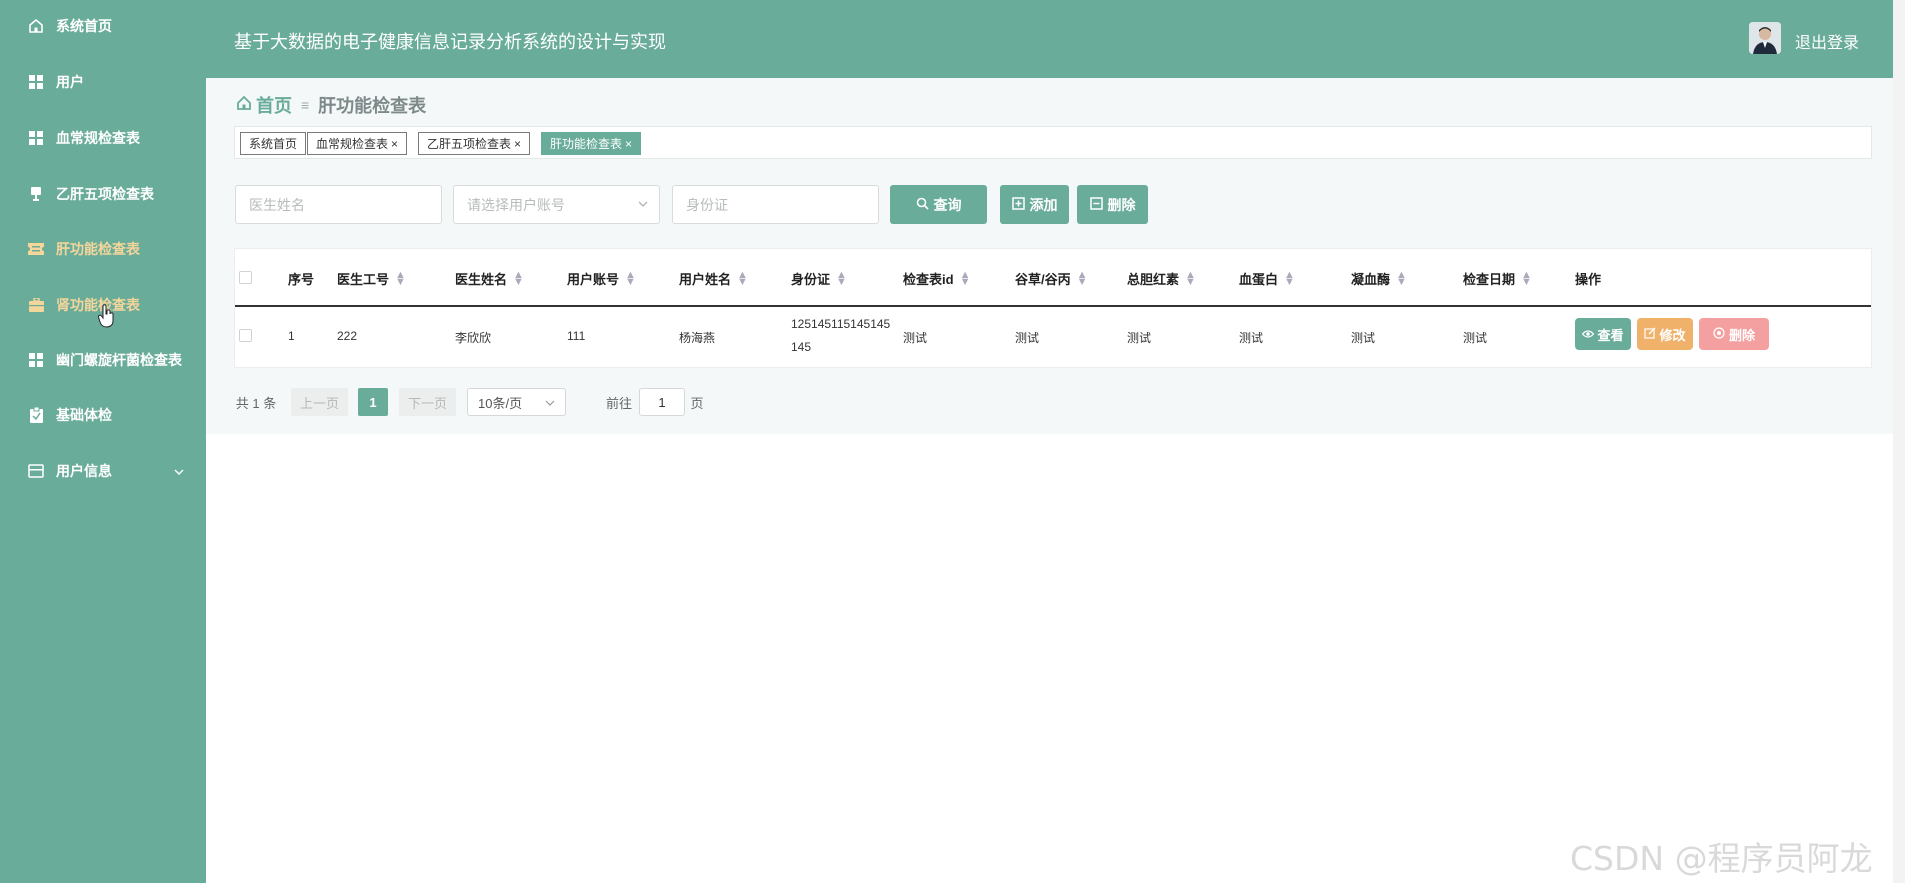 This screenshot has width=1905, height=883. I want to click on button-label: 查看, so click(1610, 335).